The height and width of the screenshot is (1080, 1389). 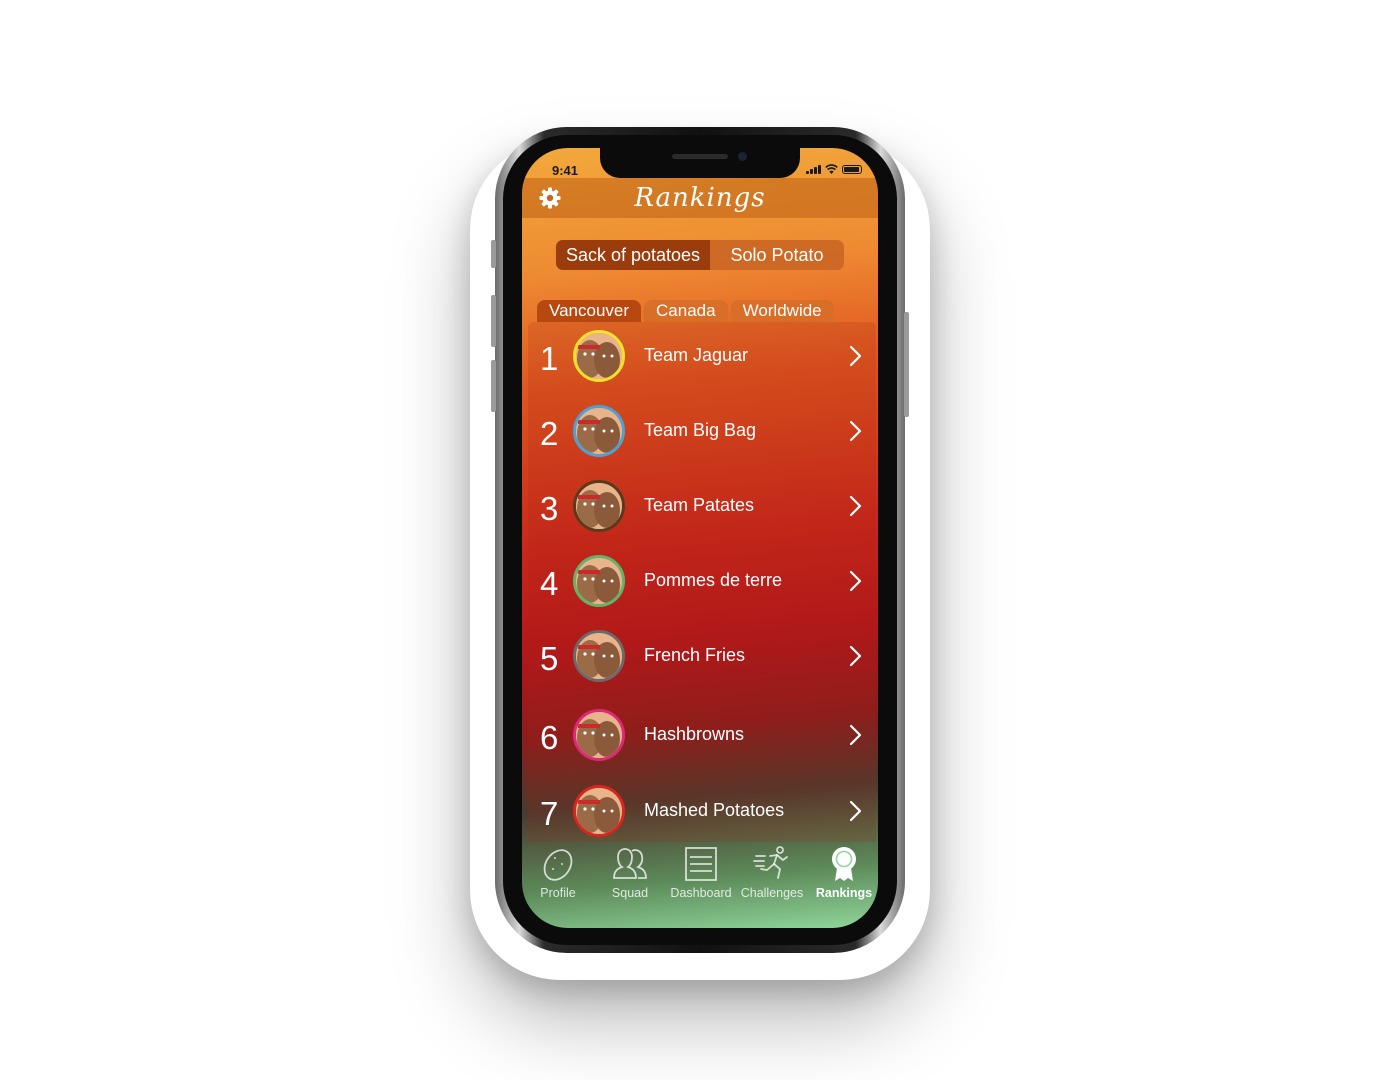 What do you see at coordinates (813, 169) in the screenshot?
I see `signal-icon` at bounding box center [813, 169].